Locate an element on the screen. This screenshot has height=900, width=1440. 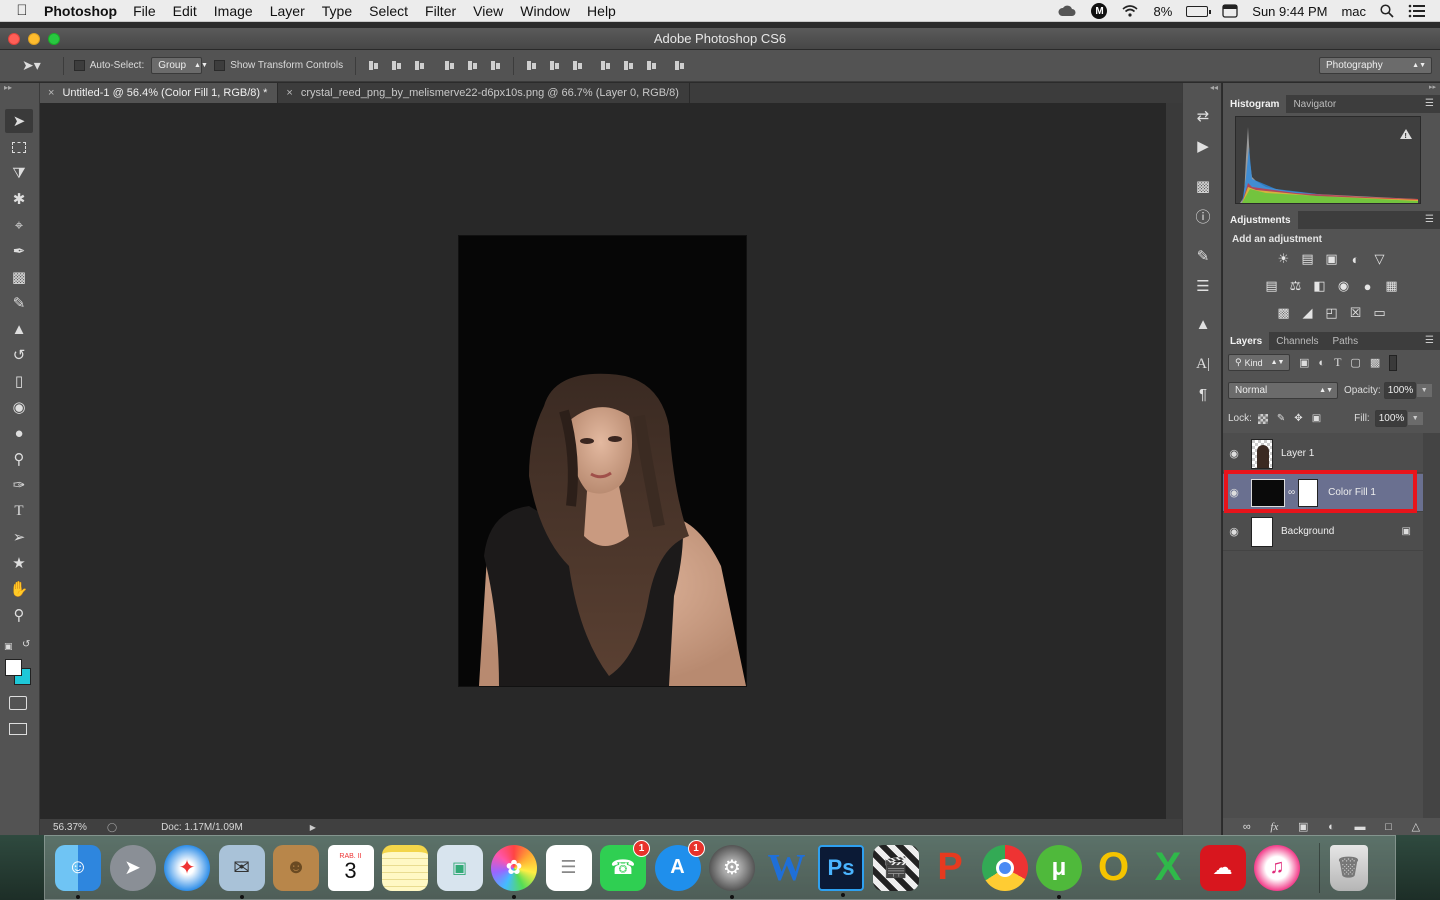
system-preferences-icon: ⚙ is located at coordinates (732, 871).